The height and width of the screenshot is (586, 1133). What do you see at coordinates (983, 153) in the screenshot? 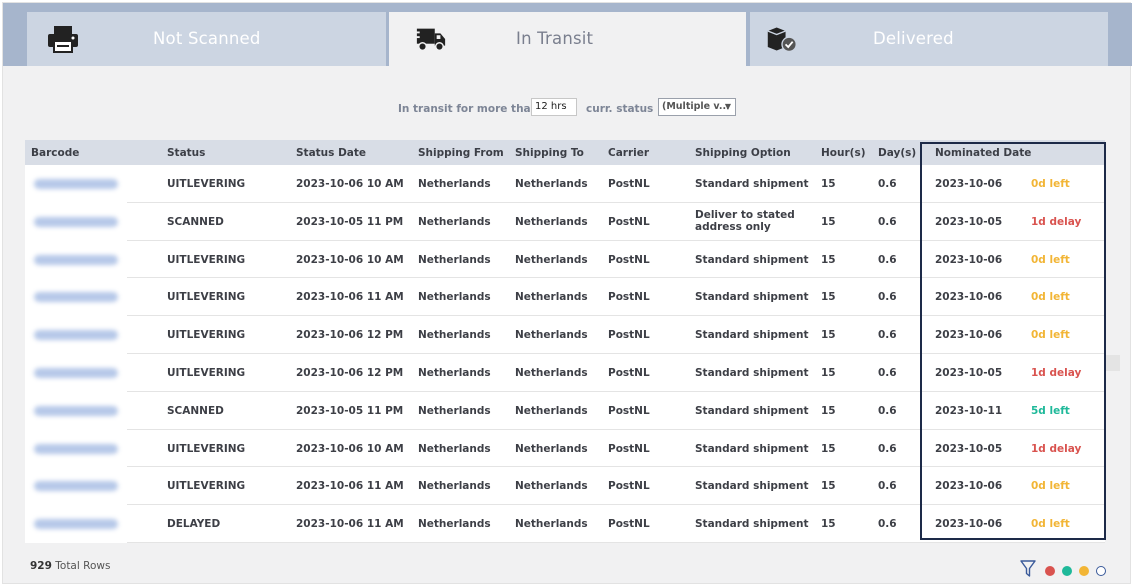
I see `col-nominated-date: Nominated Date` at bounding box center [983, 153].